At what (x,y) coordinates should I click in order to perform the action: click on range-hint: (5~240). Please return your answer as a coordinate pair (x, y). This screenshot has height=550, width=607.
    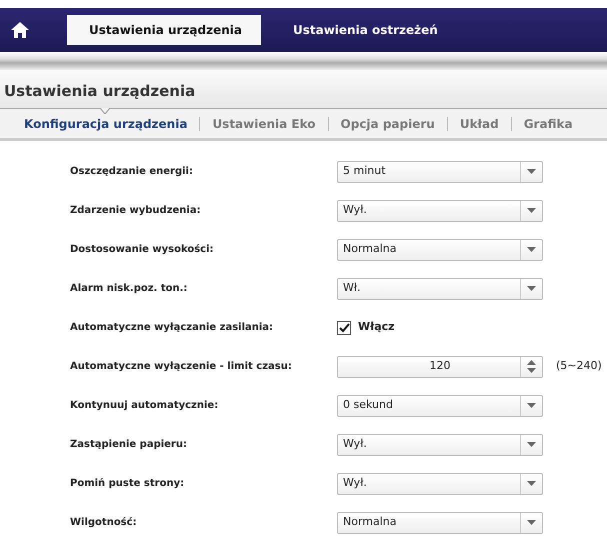
    Looking at the image, I should click on (579, 366).